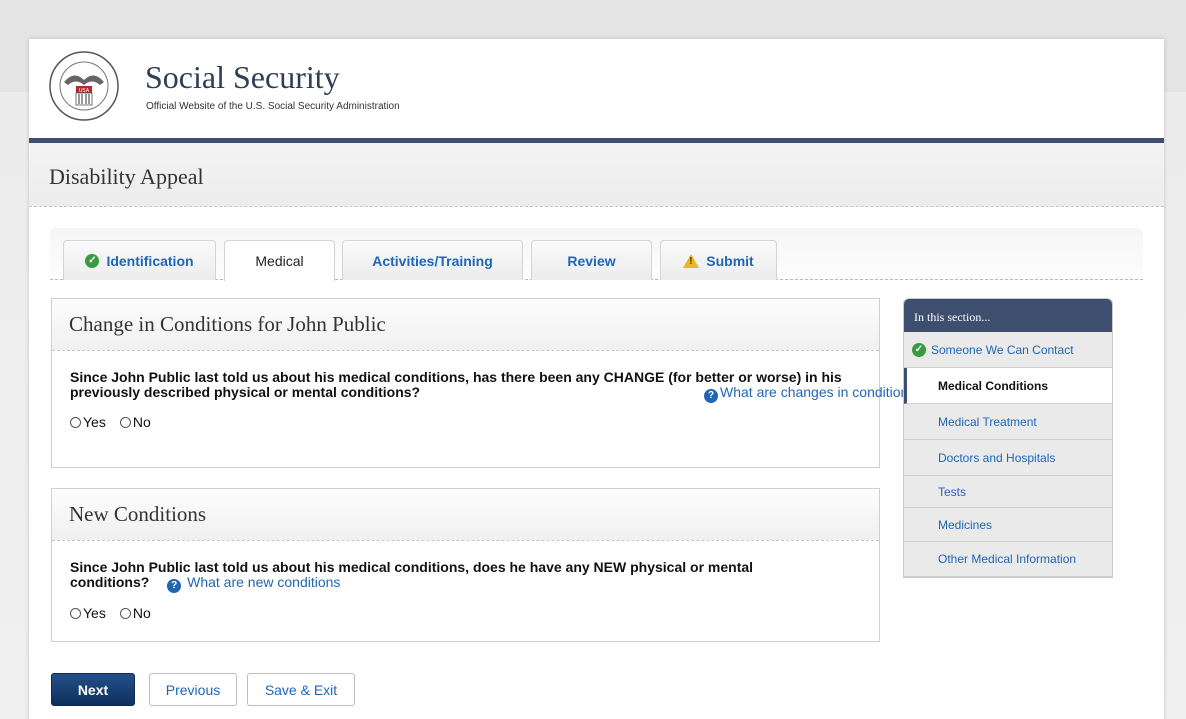  I want to click on side-nav-label: Tests, so click(952, 491).